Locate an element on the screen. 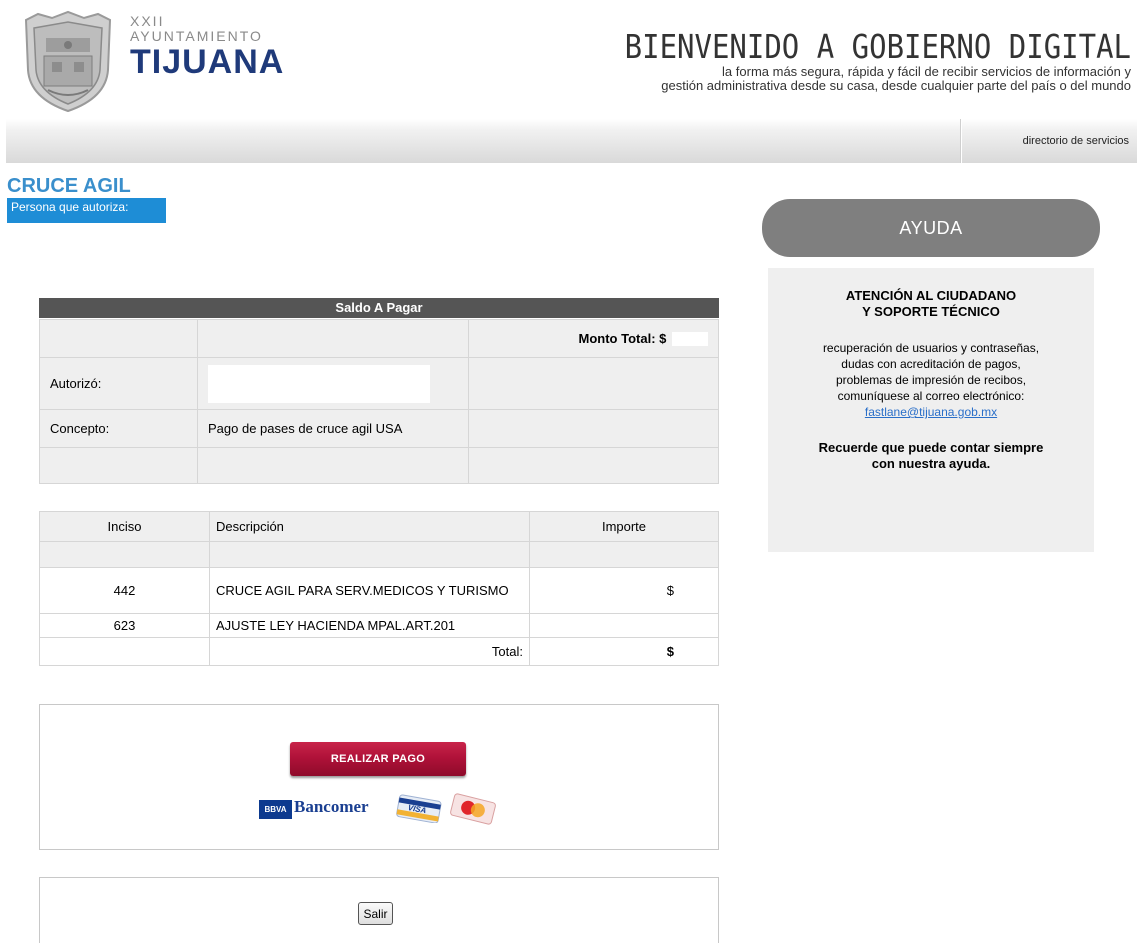  page-title: CRUCE AGIL is located at coordinates (69, 186).